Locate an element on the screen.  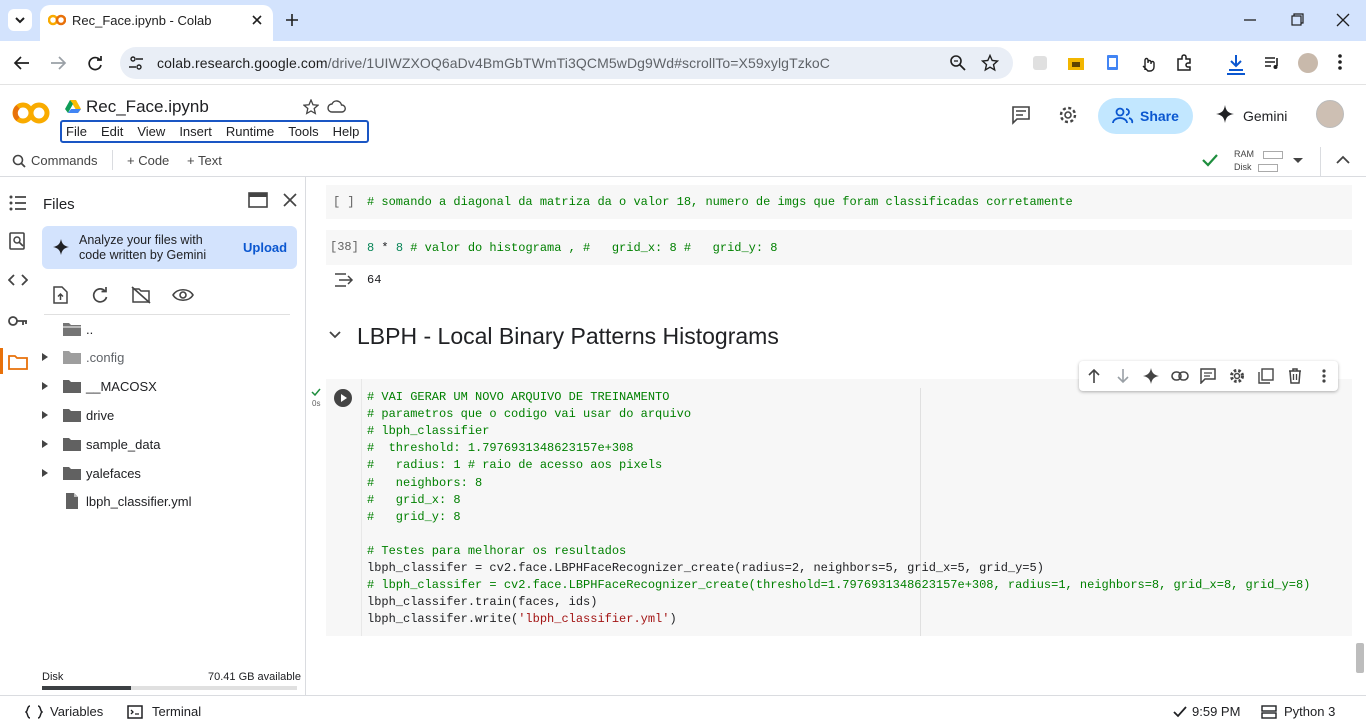
add-text-button: + Text is located at coordinates (204, 160).